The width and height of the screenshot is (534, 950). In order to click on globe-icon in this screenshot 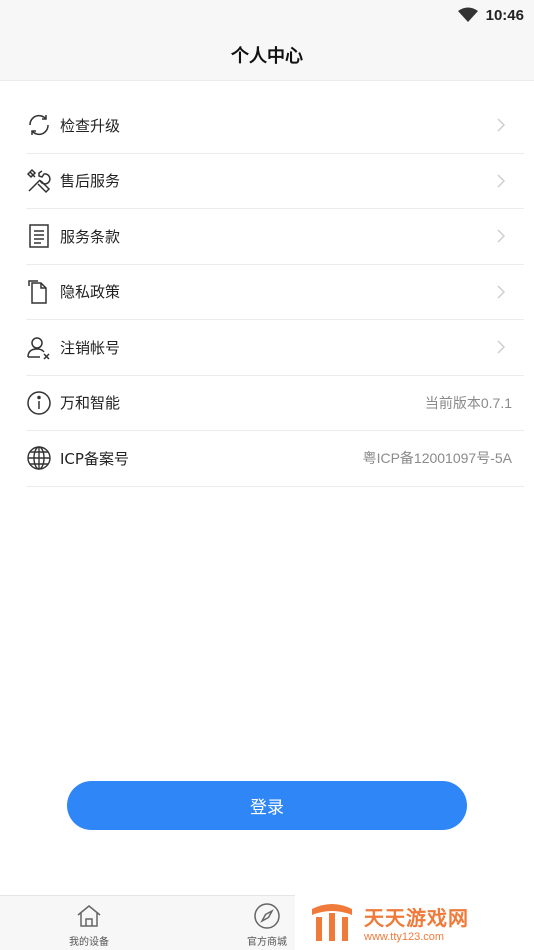, I will do `click(39, 458)`.